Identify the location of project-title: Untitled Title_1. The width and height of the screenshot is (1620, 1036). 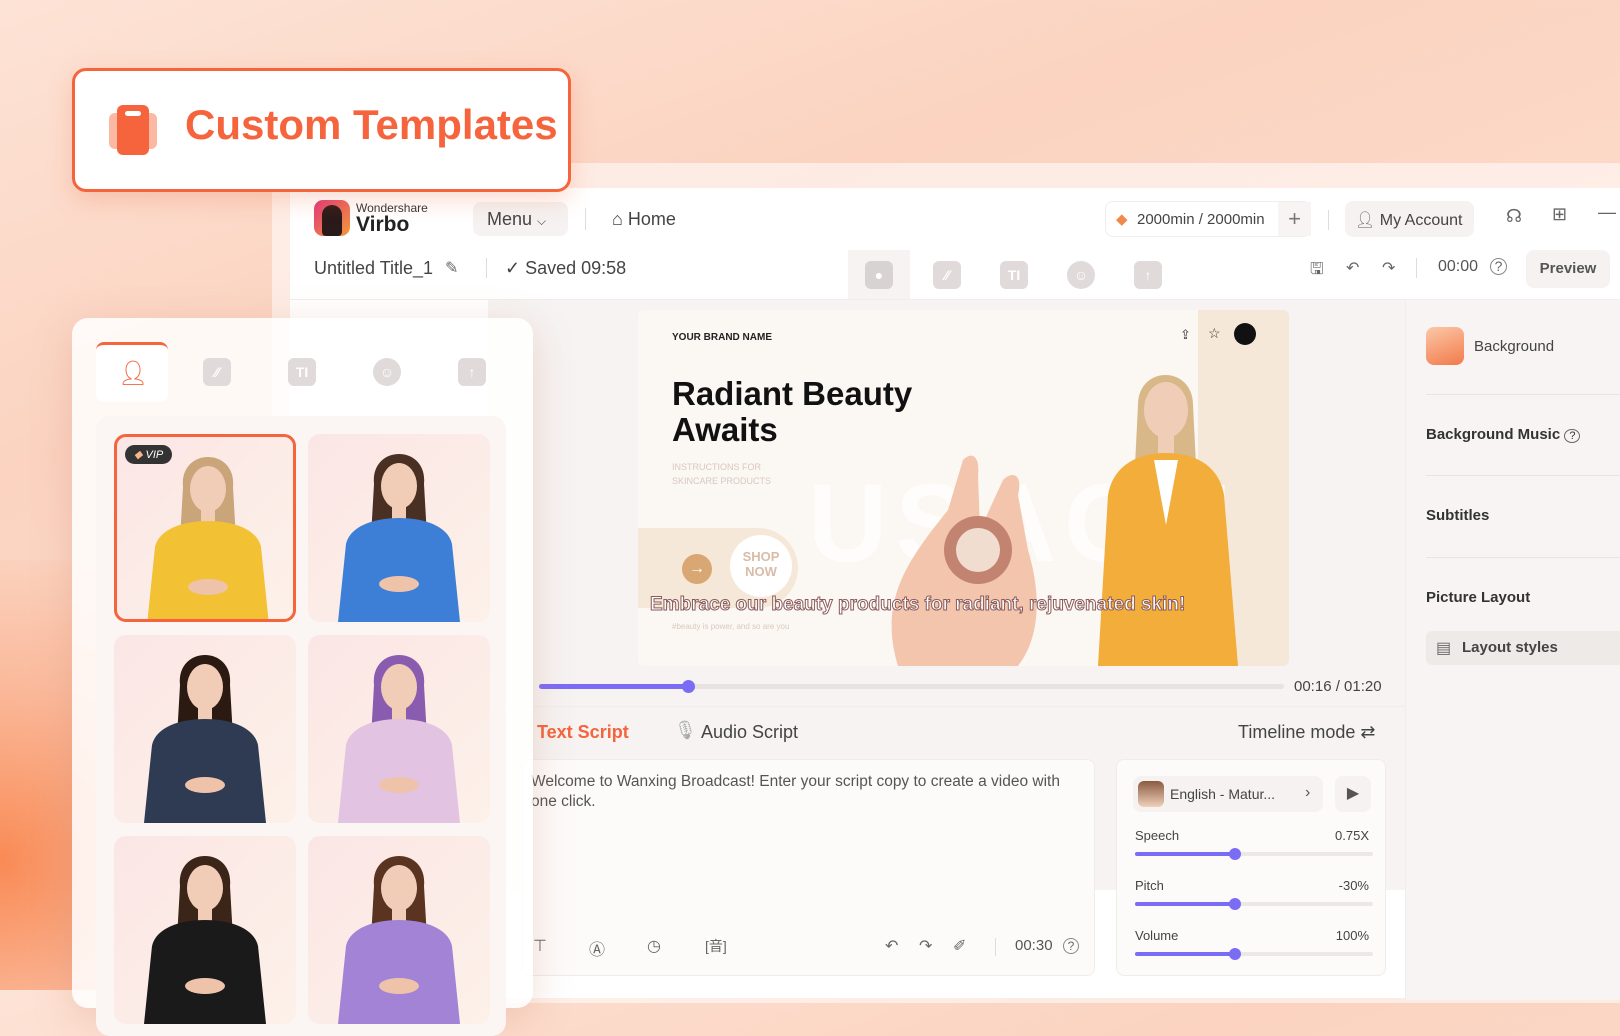
(373, 268).